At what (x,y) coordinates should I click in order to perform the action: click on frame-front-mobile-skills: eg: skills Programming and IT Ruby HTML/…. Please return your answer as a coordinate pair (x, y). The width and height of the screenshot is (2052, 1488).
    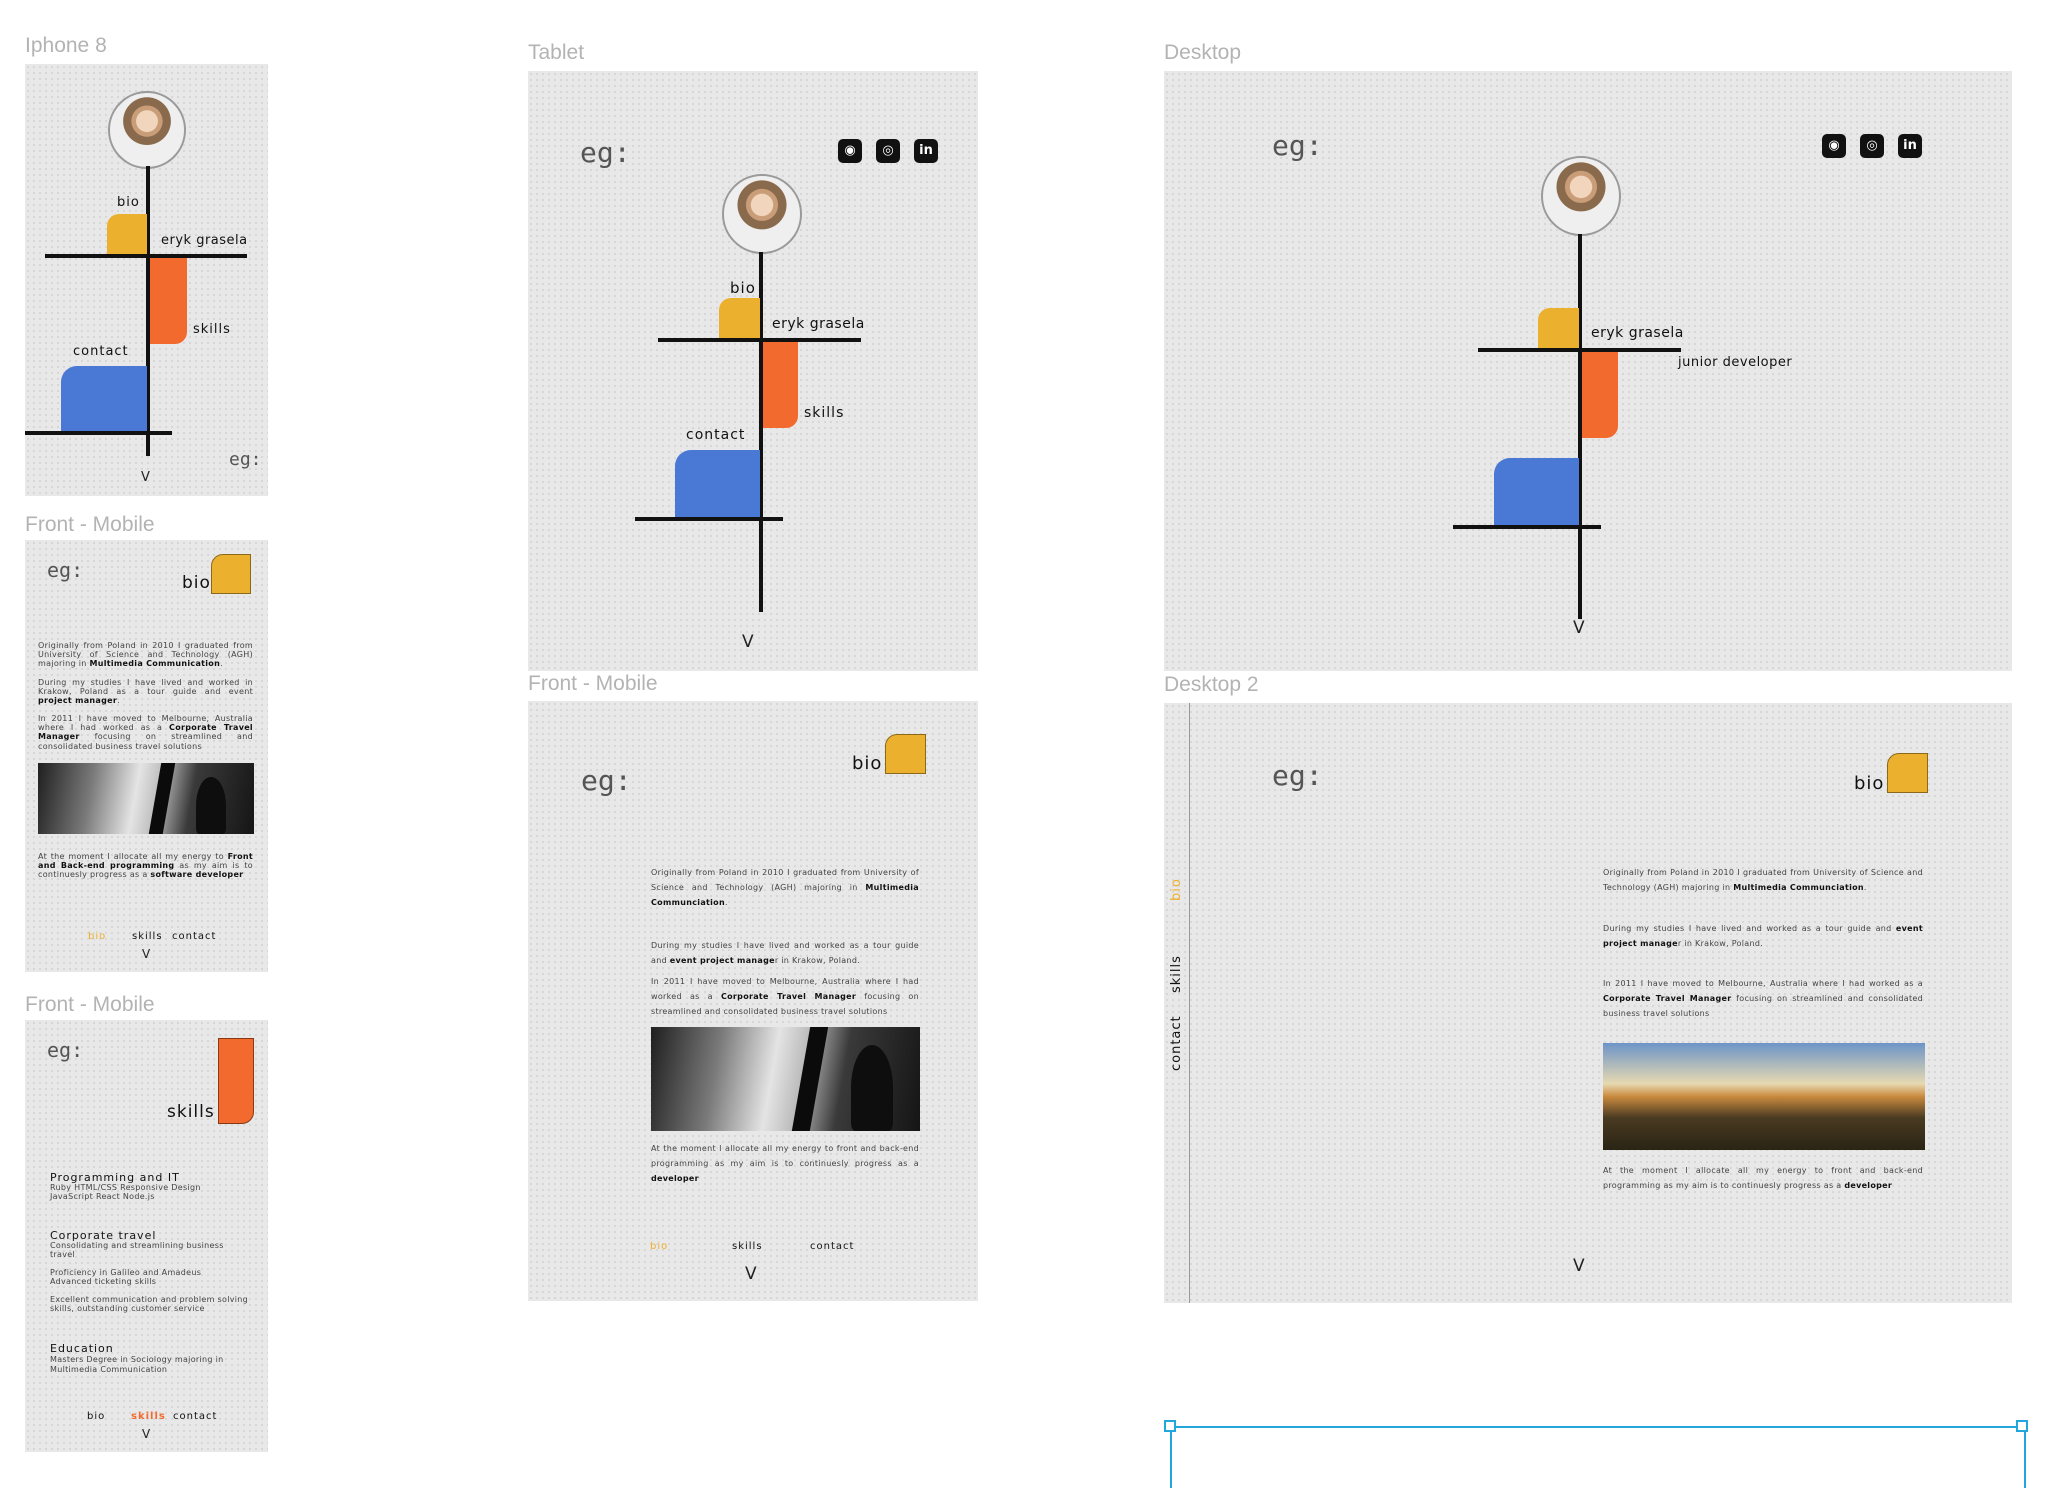
    Looking at the image, I should click on (146, 1236).